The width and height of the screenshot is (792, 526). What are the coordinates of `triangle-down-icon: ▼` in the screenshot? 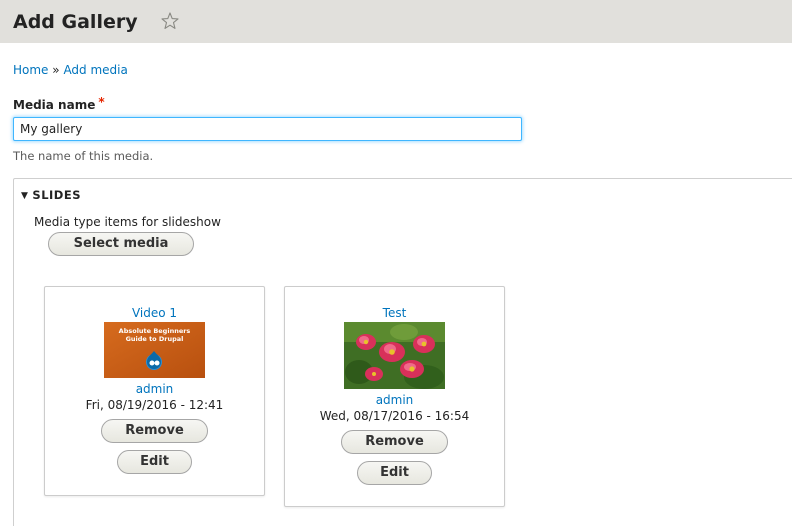 It's located at (25, 196).